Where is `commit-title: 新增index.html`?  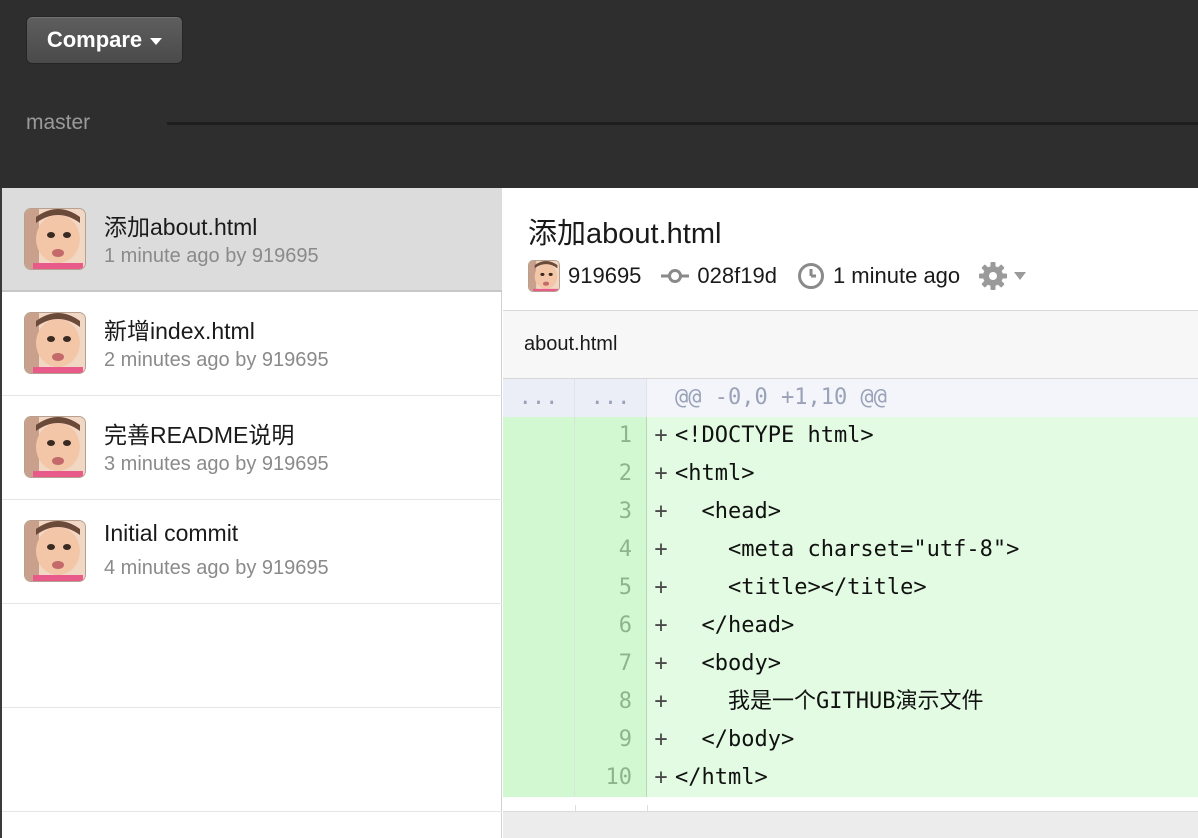 commit-title: 新增index.html is located at coordinates (179, 331).